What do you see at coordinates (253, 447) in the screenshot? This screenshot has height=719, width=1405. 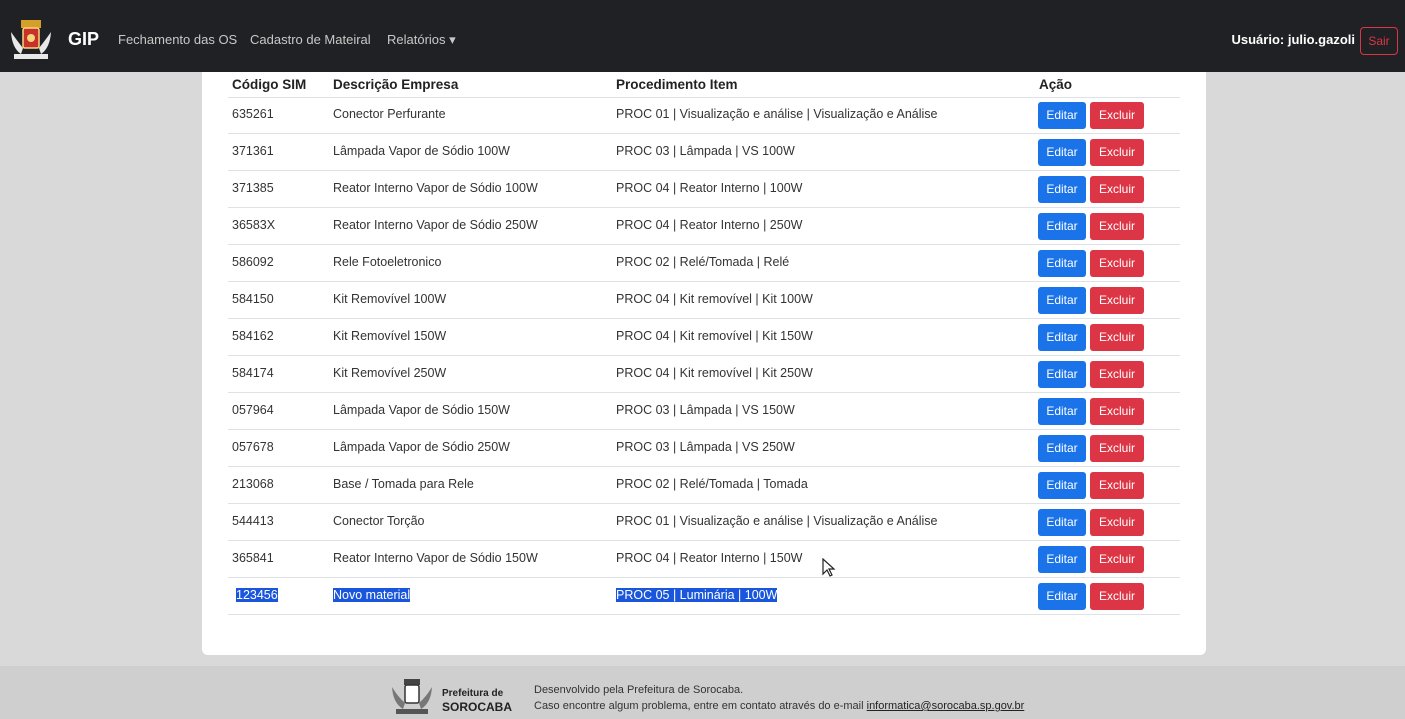 I see `cell-codigo-sim: 057678` at bounding box center [253, 447].